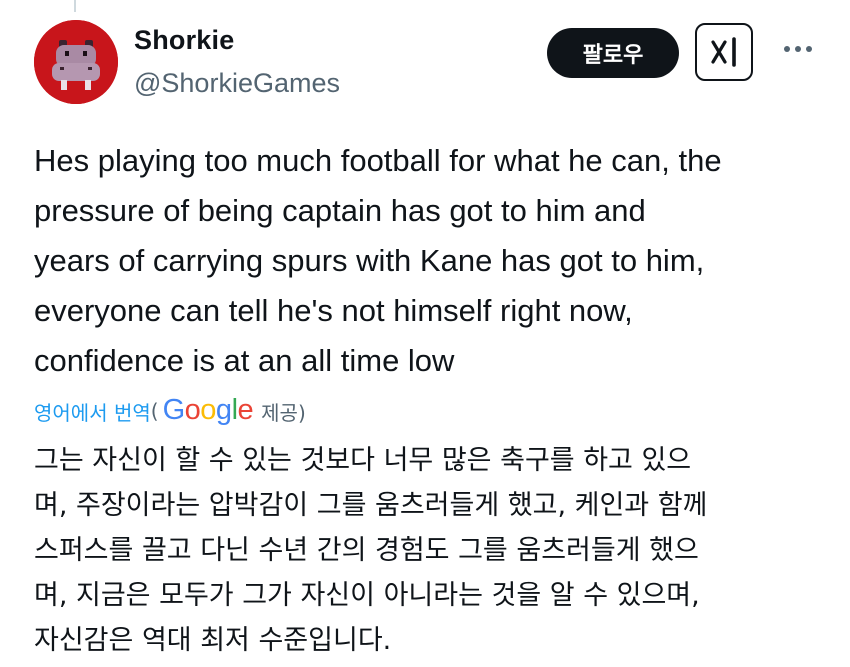  I want to click on google-logo: Google, so click(208, 410).